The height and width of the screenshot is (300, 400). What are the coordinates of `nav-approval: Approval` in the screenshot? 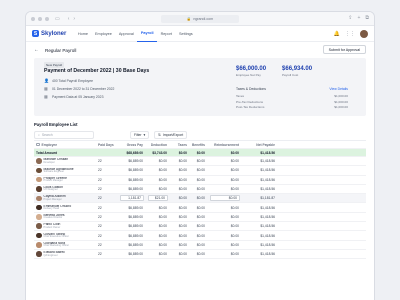 It's located at (126, 34).